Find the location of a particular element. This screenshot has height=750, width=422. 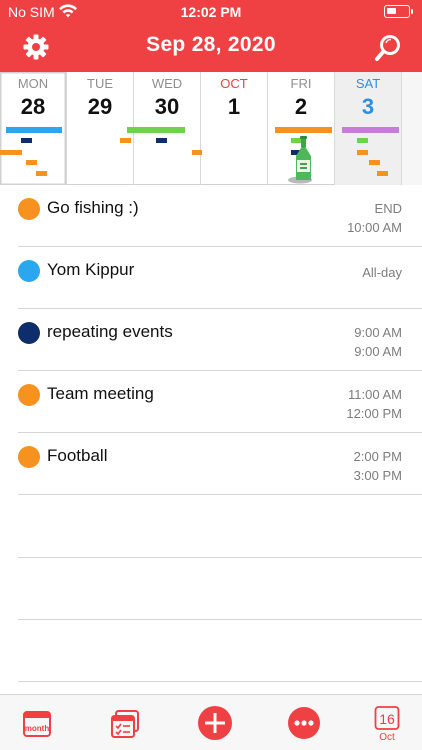

month-view-label: month is located at coordinates (37, 728).